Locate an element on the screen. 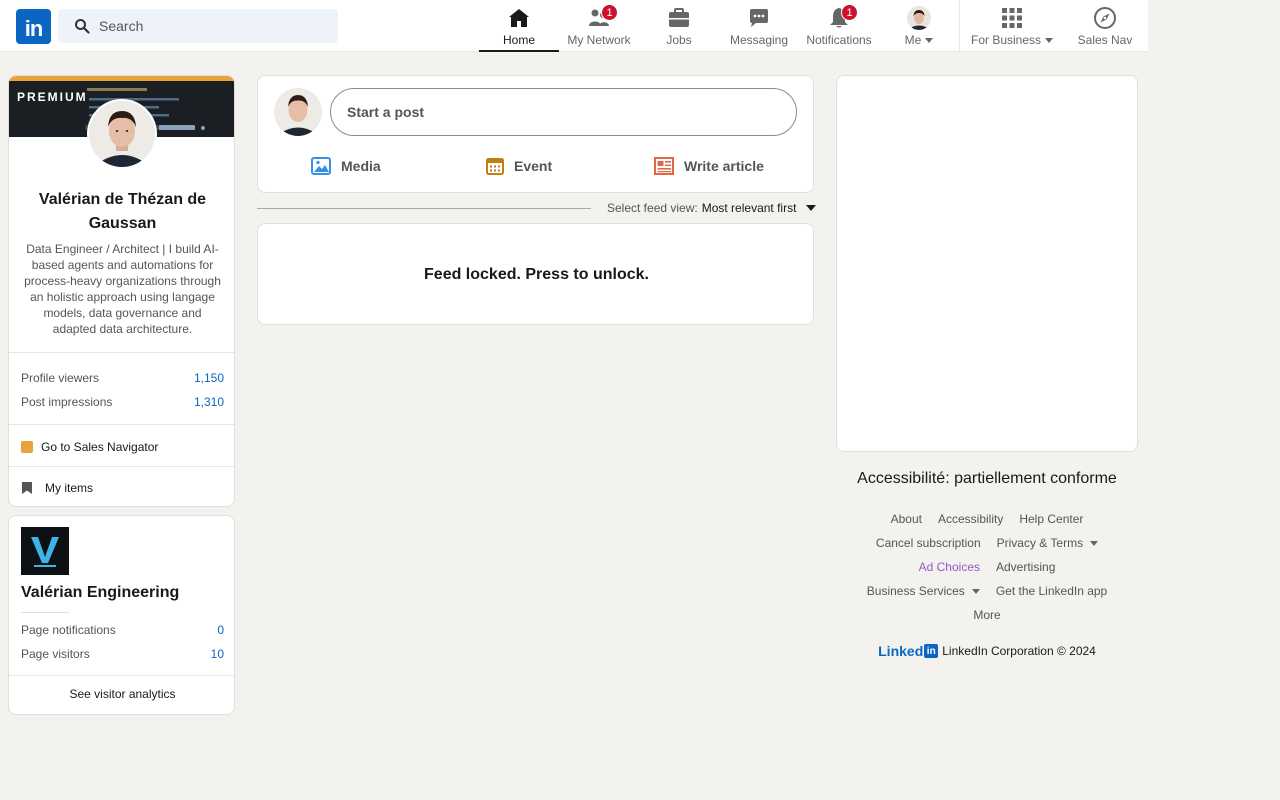  profile-avatar is located at coordinates (122, 134).